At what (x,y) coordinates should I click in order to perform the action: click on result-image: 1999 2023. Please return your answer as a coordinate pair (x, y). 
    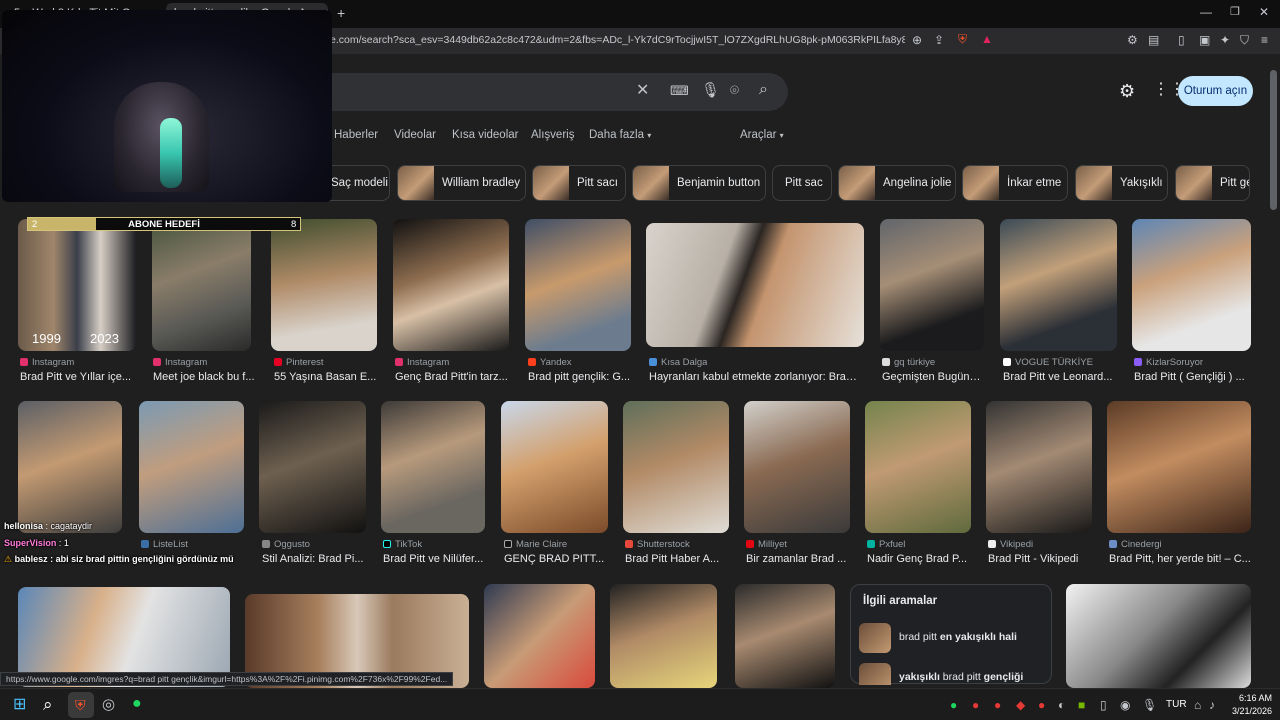
    Looking at the image, I should click on (77, 285).